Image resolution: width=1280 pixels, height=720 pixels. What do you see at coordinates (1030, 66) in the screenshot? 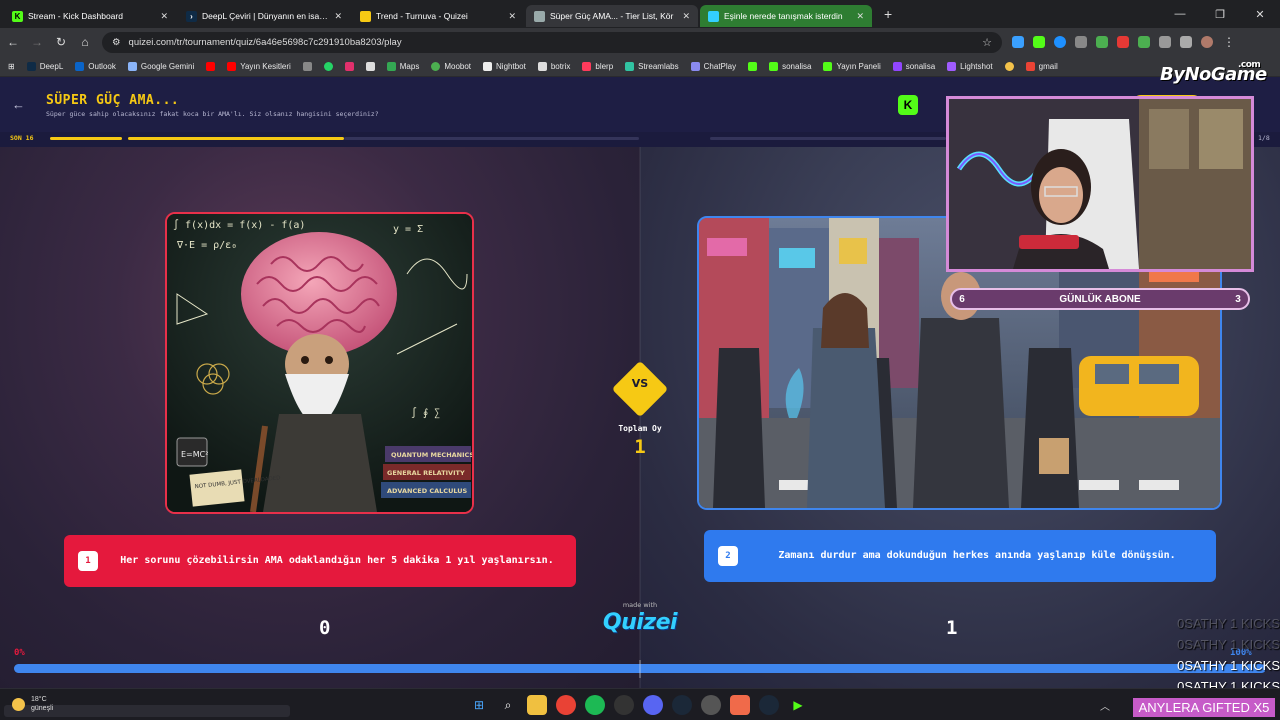
I see `gmail-icon` at bounding box center [1030, 66].